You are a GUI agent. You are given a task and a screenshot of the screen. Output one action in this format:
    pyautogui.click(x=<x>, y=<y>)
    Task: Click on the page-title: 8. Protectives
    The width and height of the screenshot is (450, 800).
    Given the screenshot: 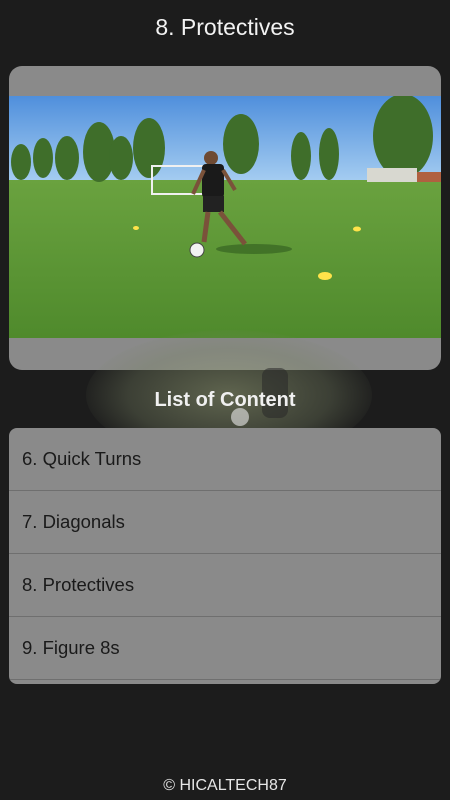 What is the action you would take?
    pyautogui.click(x=225, y=27)
    